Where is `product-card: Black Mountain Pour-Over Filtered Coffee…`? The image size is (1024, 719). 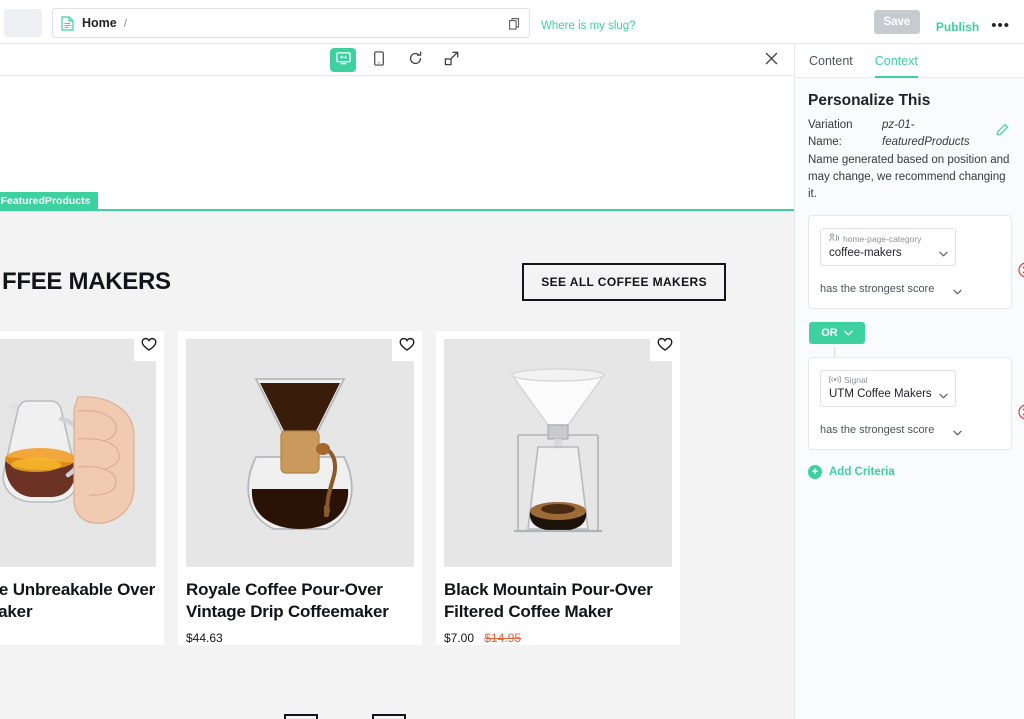
product-card: Black Mountain Pour-Over Filtered Coffee… is located at coordinates (558, 488).